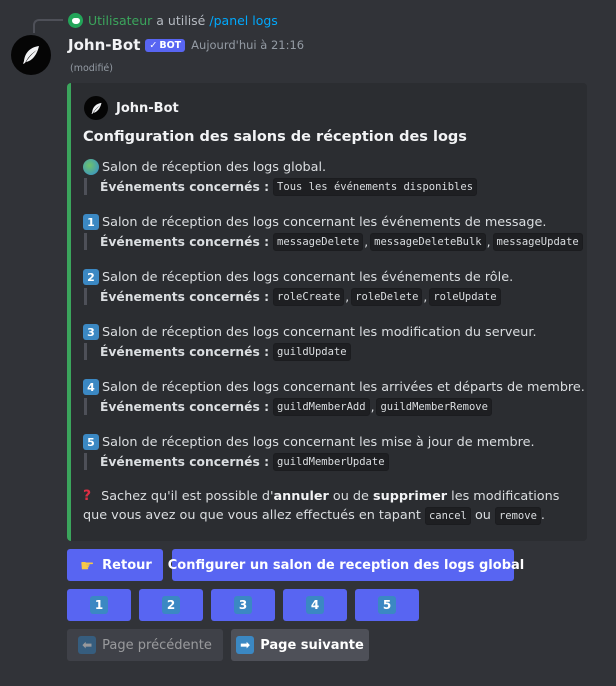 The image size is (616, 686). I want to click on arrow-right-icon: ➡, so click(245, 645).